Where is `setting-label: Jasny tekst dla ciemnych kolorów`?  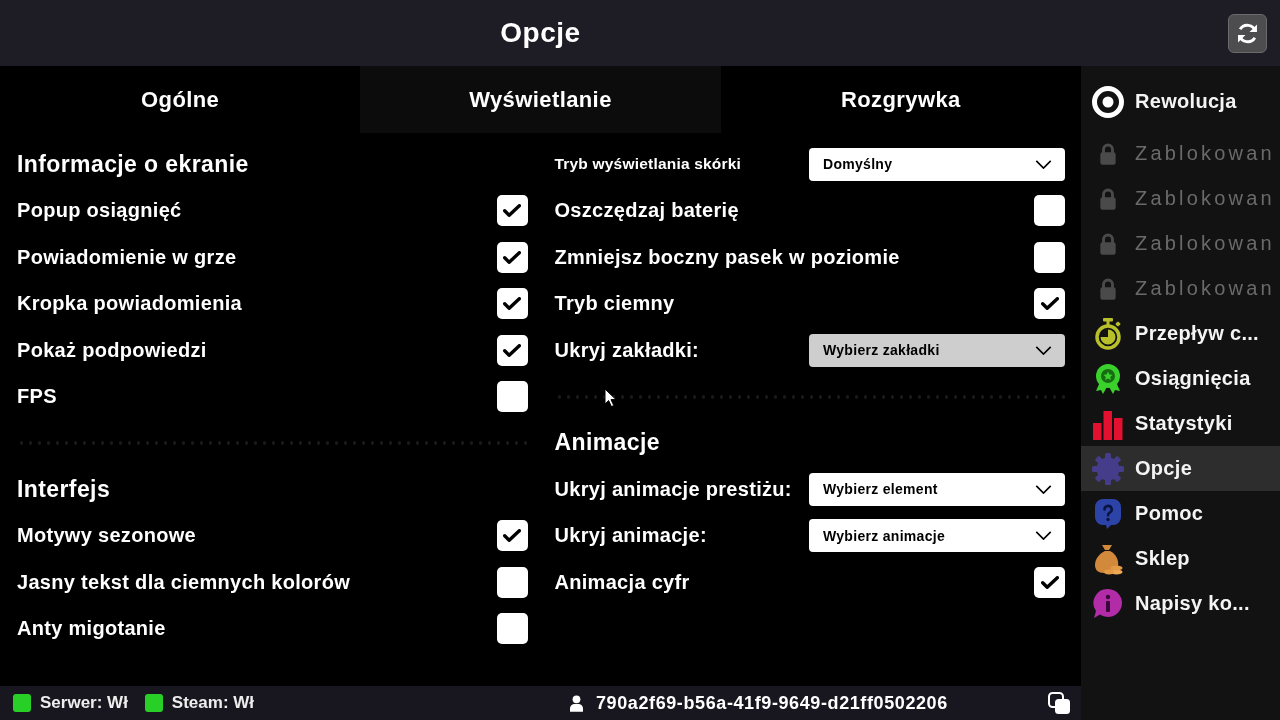
setting-label: Jasny tekst dla ciemnych kolorów is located at coordinates (184, 582).